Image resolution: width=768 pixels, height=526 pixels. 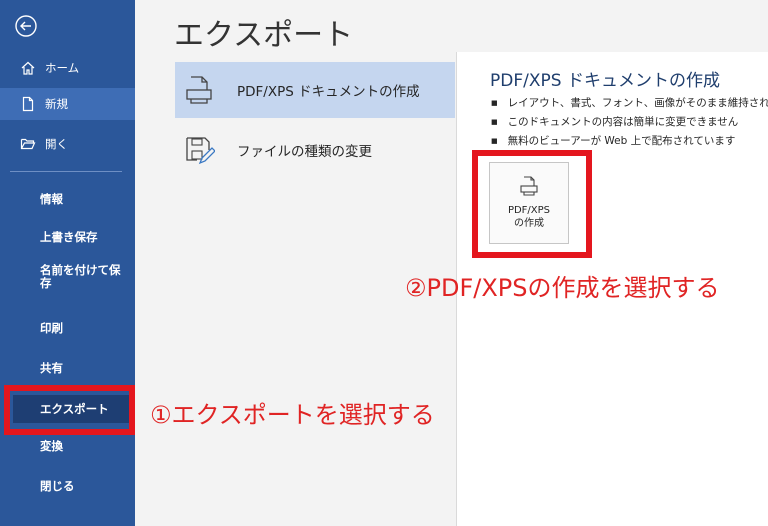 I want to click on sidebar-item-open: 開く, so click(x=67, y=144).